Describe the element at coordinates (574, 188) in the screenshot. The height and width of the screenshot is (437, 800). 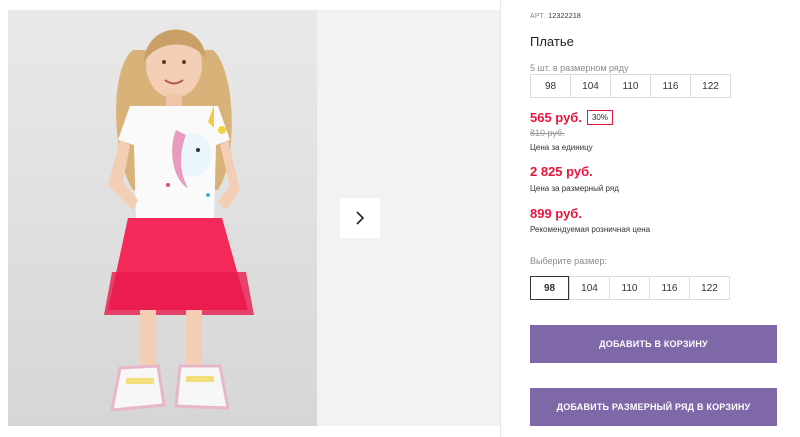
I see `pack-price-label: Цена за размерный ряд` at that location.